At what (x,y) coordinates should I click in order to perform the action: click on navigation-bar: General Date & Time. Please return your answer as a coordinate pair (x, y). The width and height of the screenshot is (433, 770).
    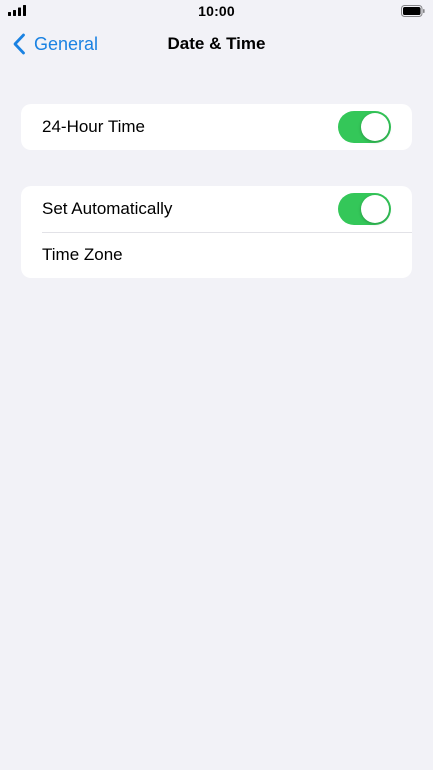
    Looking at the image, I should click on (216, 44).